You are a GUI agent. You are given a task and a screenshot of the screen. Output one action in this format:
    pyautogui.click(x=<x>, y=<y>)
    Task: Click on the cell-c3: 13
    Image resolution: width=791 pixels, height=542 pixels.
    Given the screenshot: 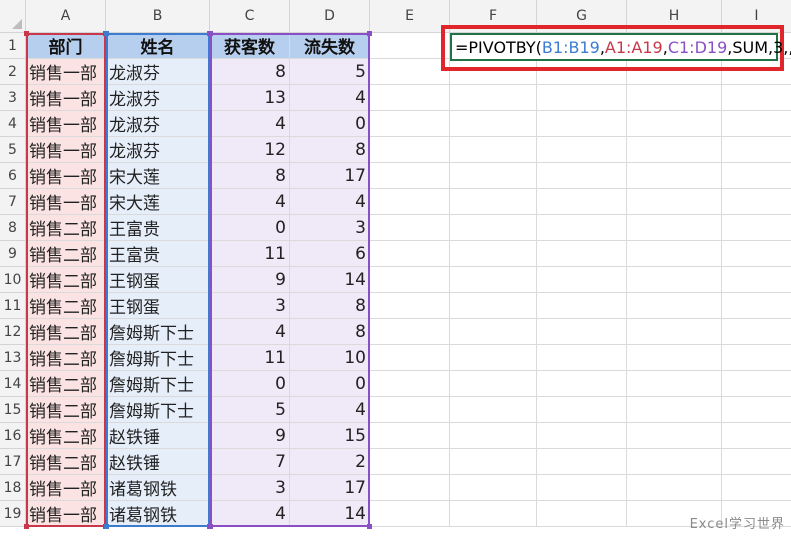 What is the action you would take?
    pyautogui.click(x=250, y=98)
    